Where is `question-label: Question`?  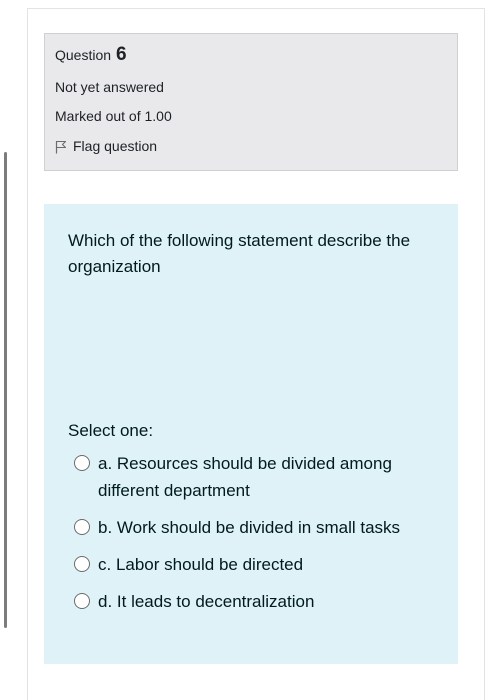
question-label: Question is located at coordinates (83, 55).